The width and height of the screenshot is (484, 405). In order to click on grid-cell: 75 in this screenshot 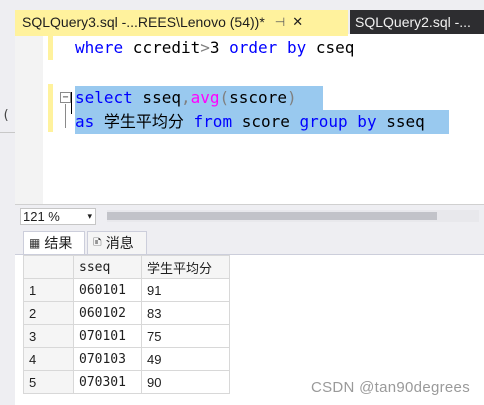, I will do `click(185, 336)`.